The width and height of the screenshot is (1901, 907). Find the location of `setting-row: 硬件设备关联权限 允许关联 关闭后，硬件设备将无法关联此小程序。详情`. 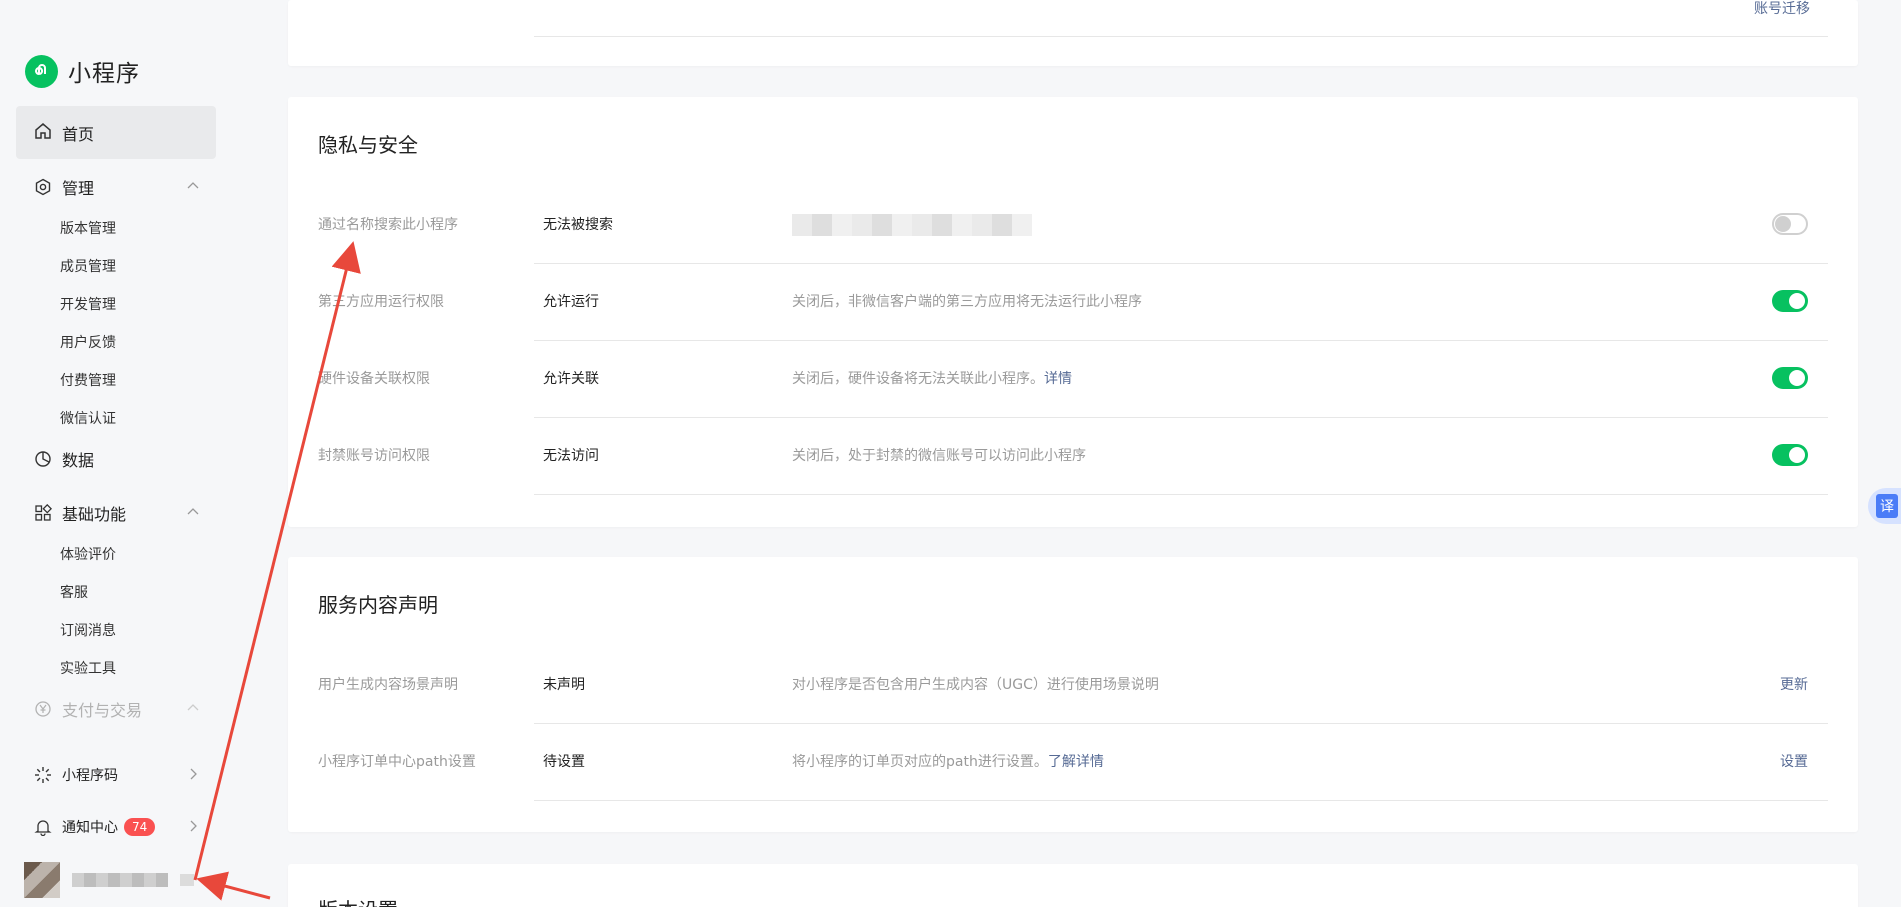

setting-row: 硬件设备关联权限 允许关联 关闭后，硬件设备将无法关联此小程序。详情 is located at coordinates (1073, 379).